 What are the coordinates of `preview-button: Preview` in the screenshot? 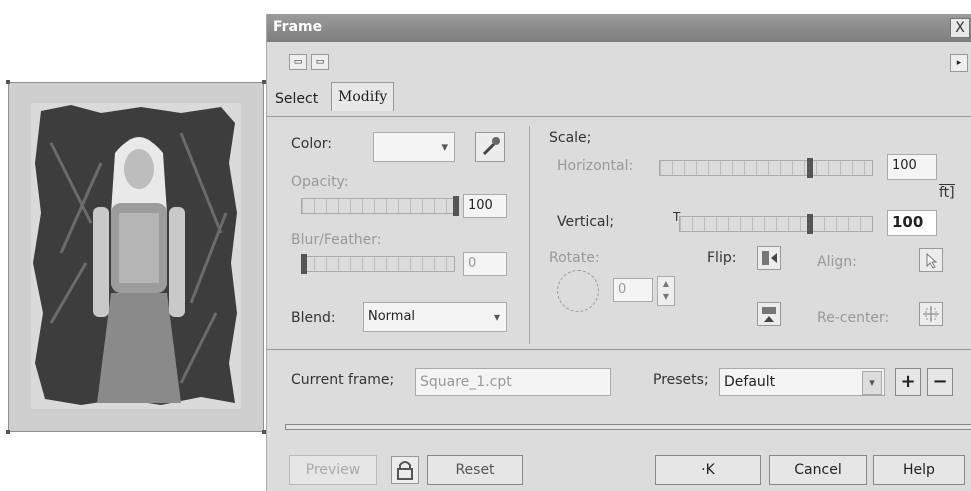 It's located at (333, 470).